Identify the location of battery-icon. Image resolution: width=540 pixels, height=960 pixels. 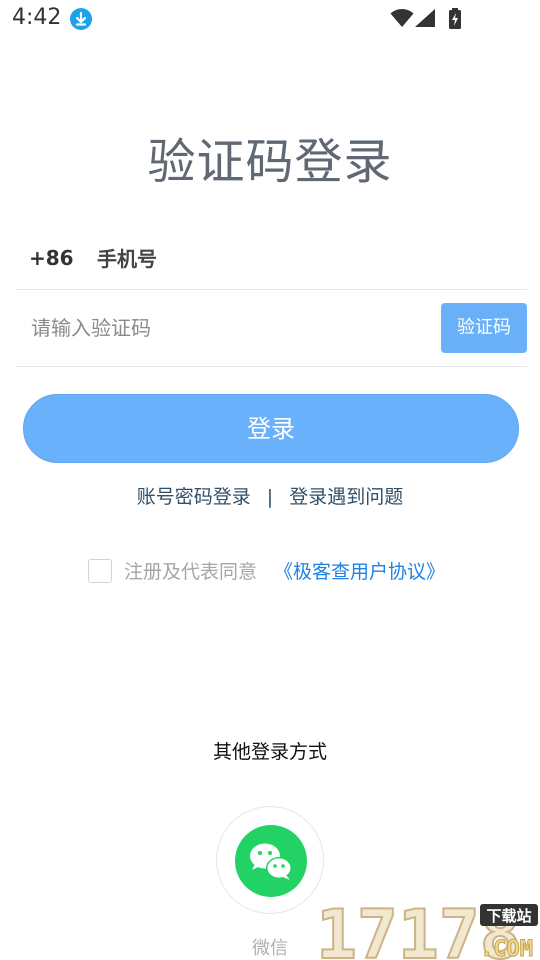
(455, 18).